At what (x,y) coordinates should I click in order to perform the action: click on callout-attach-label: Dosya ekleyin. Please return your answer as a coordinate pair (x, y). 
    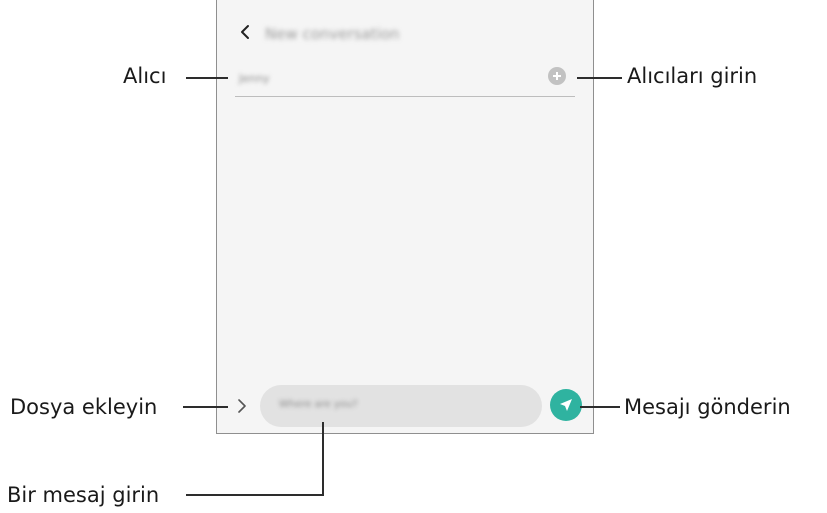
    Looking at the image, I should click on (84, 407).